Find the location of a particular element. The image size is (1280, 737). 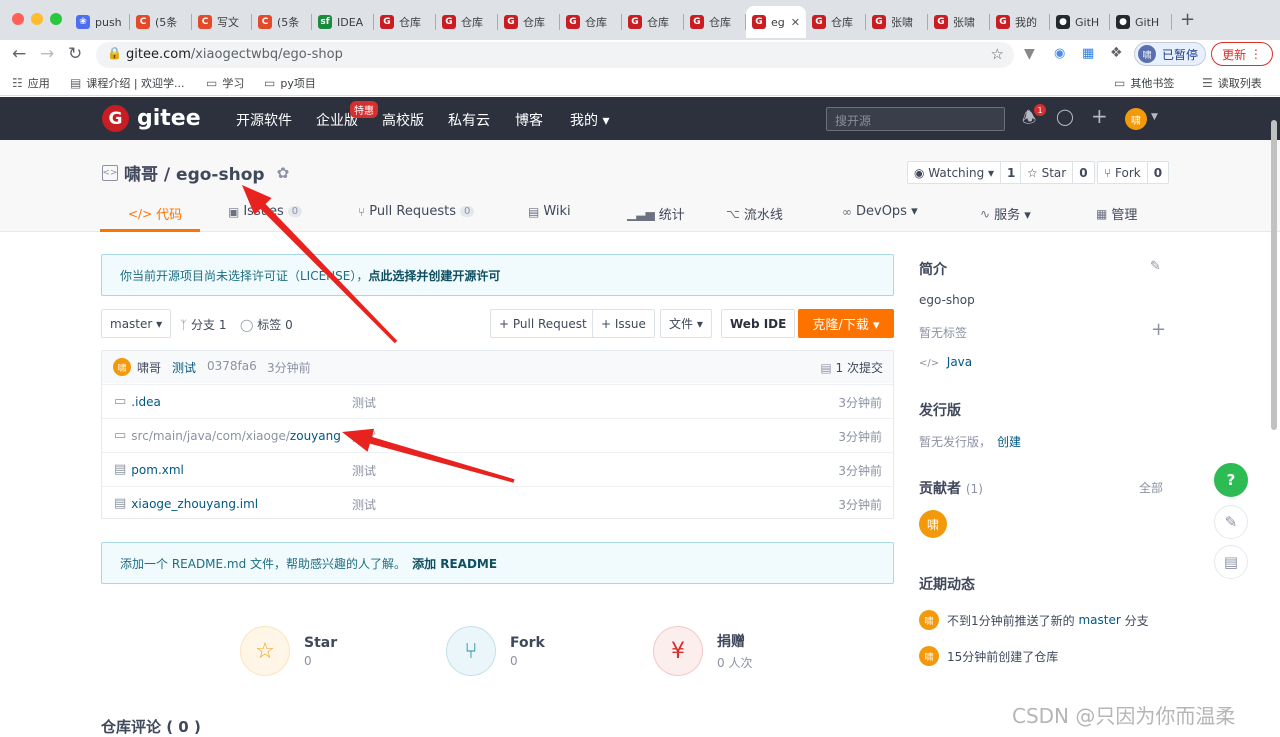

csdn-watermark: CSDN @只因为你而温柔 is located at coordinates (1124, 716).